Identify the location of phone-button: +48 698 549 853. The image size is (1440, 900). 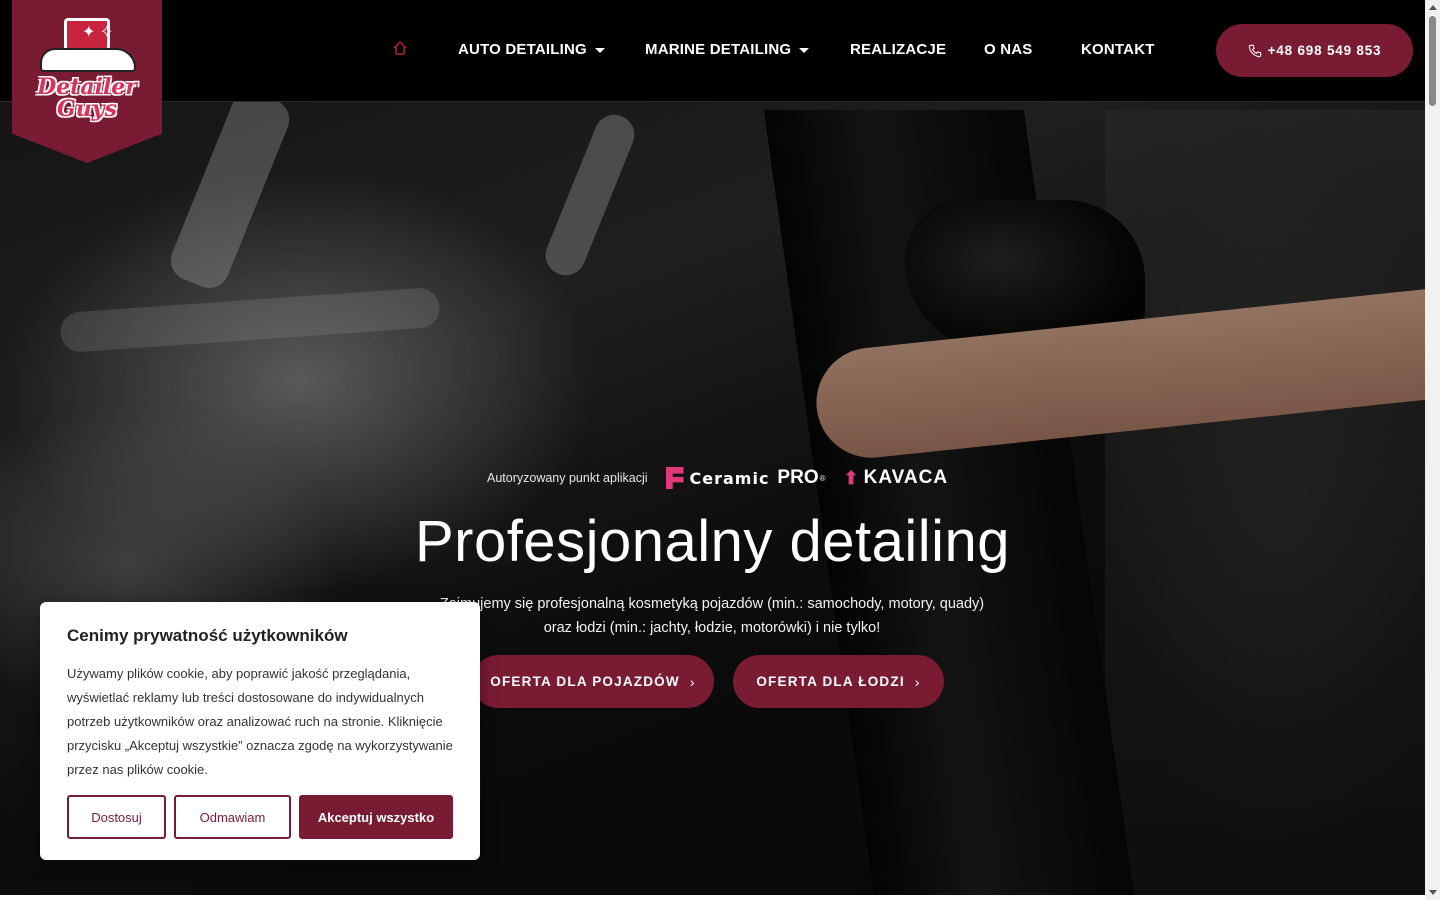
(1314, 50).